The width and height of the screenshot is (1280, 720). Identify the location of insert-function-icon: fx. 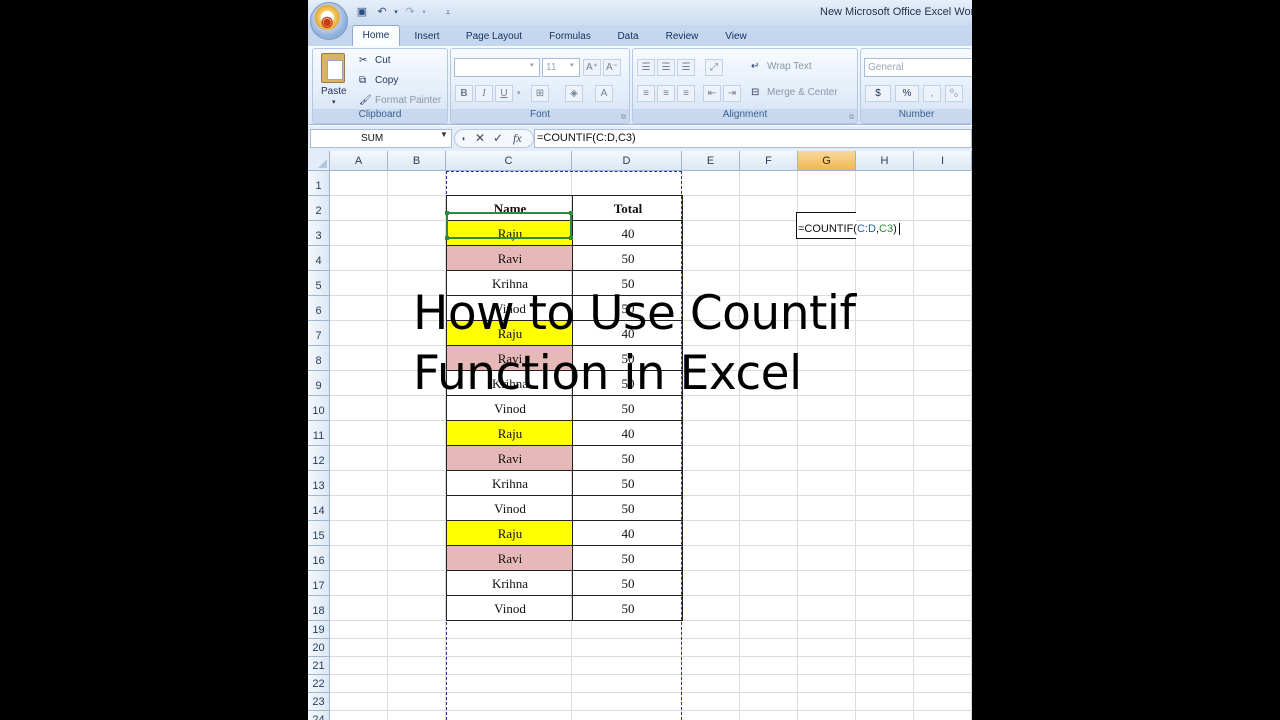
(517, 138).